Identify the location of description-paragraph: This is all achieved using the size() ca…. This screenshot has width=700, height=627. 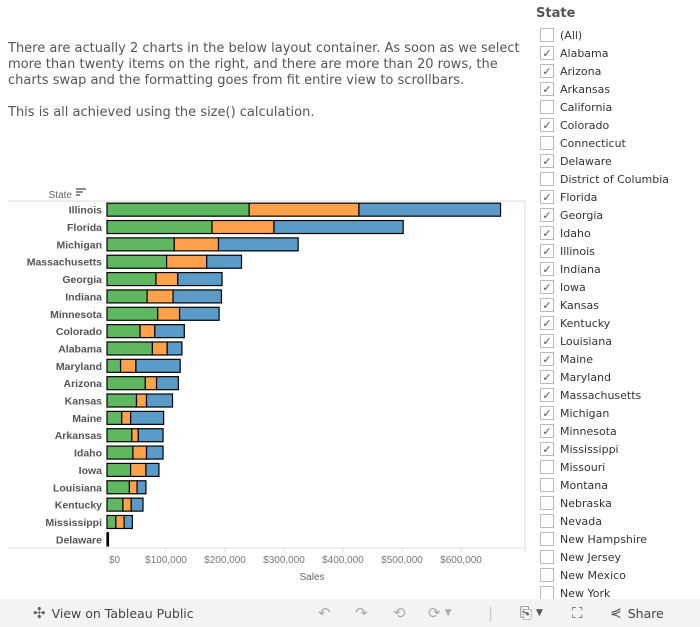
(161, 112).